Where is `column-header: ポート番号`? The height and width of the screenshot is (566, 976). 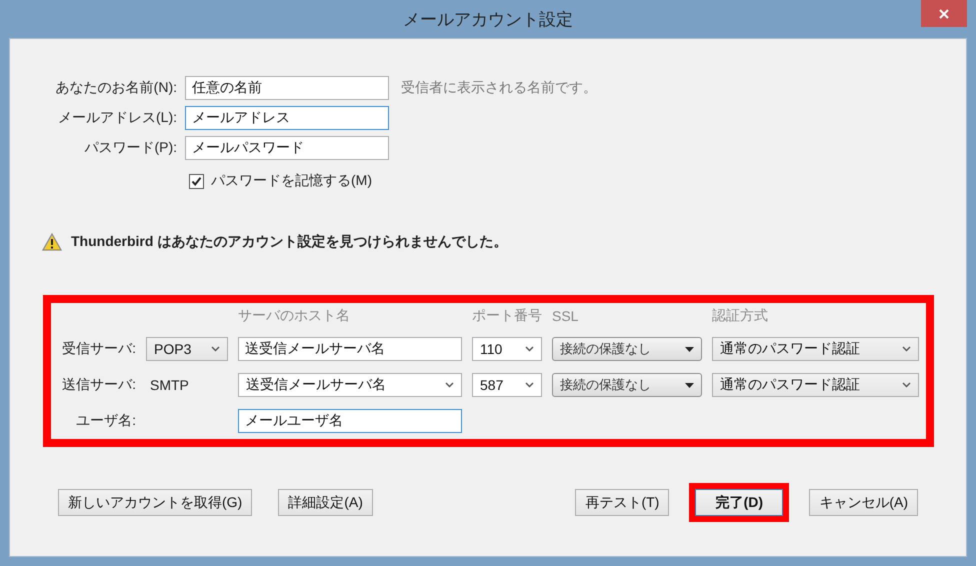
column-header: ポート番号 is located at coordinates (507, 316).